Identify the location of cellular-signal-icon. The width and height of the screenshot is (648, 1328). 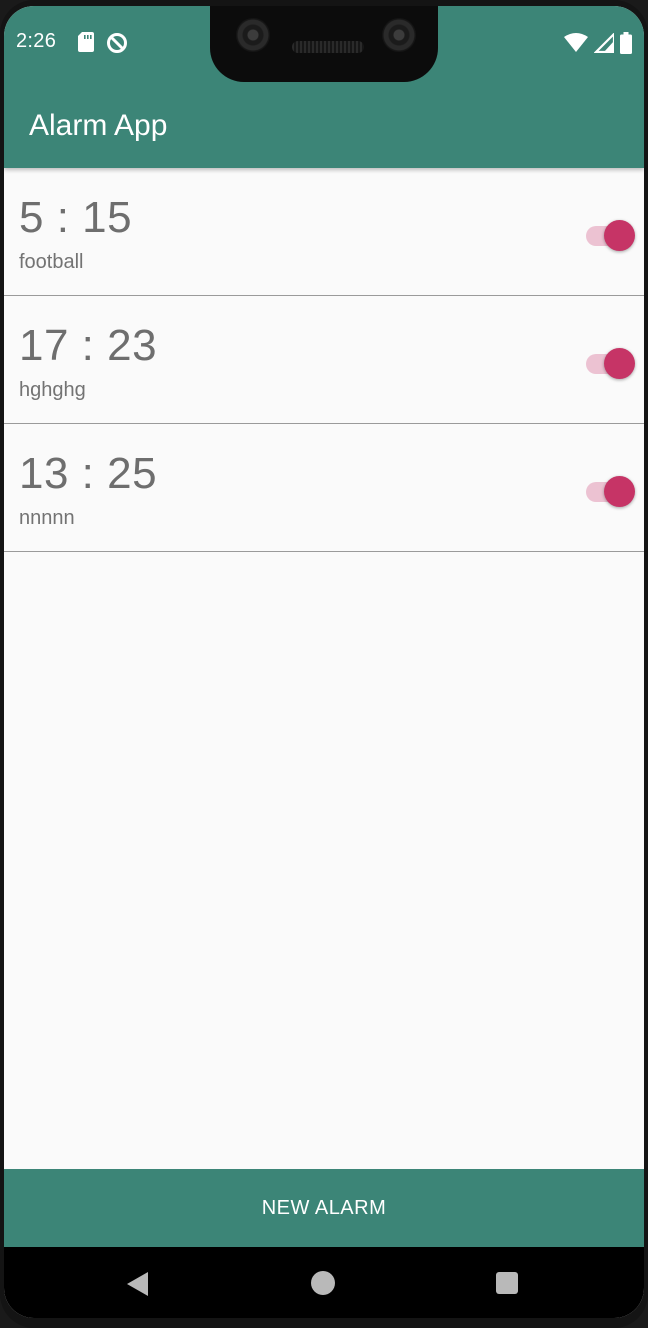
(604, 44).